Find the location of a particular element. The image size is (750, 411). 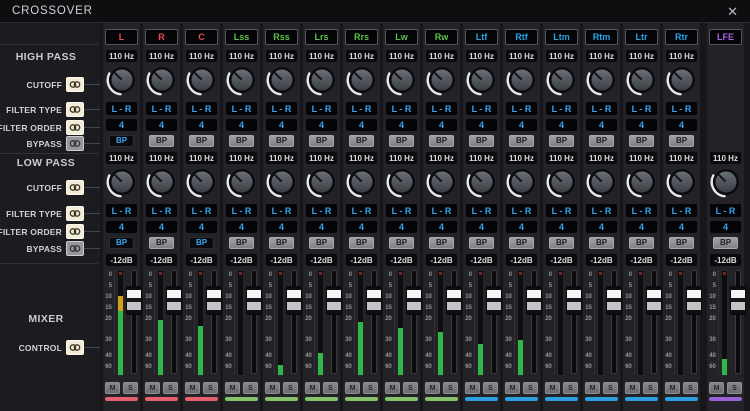

channel-name-button: Lss is located at coordinates (241, 37).